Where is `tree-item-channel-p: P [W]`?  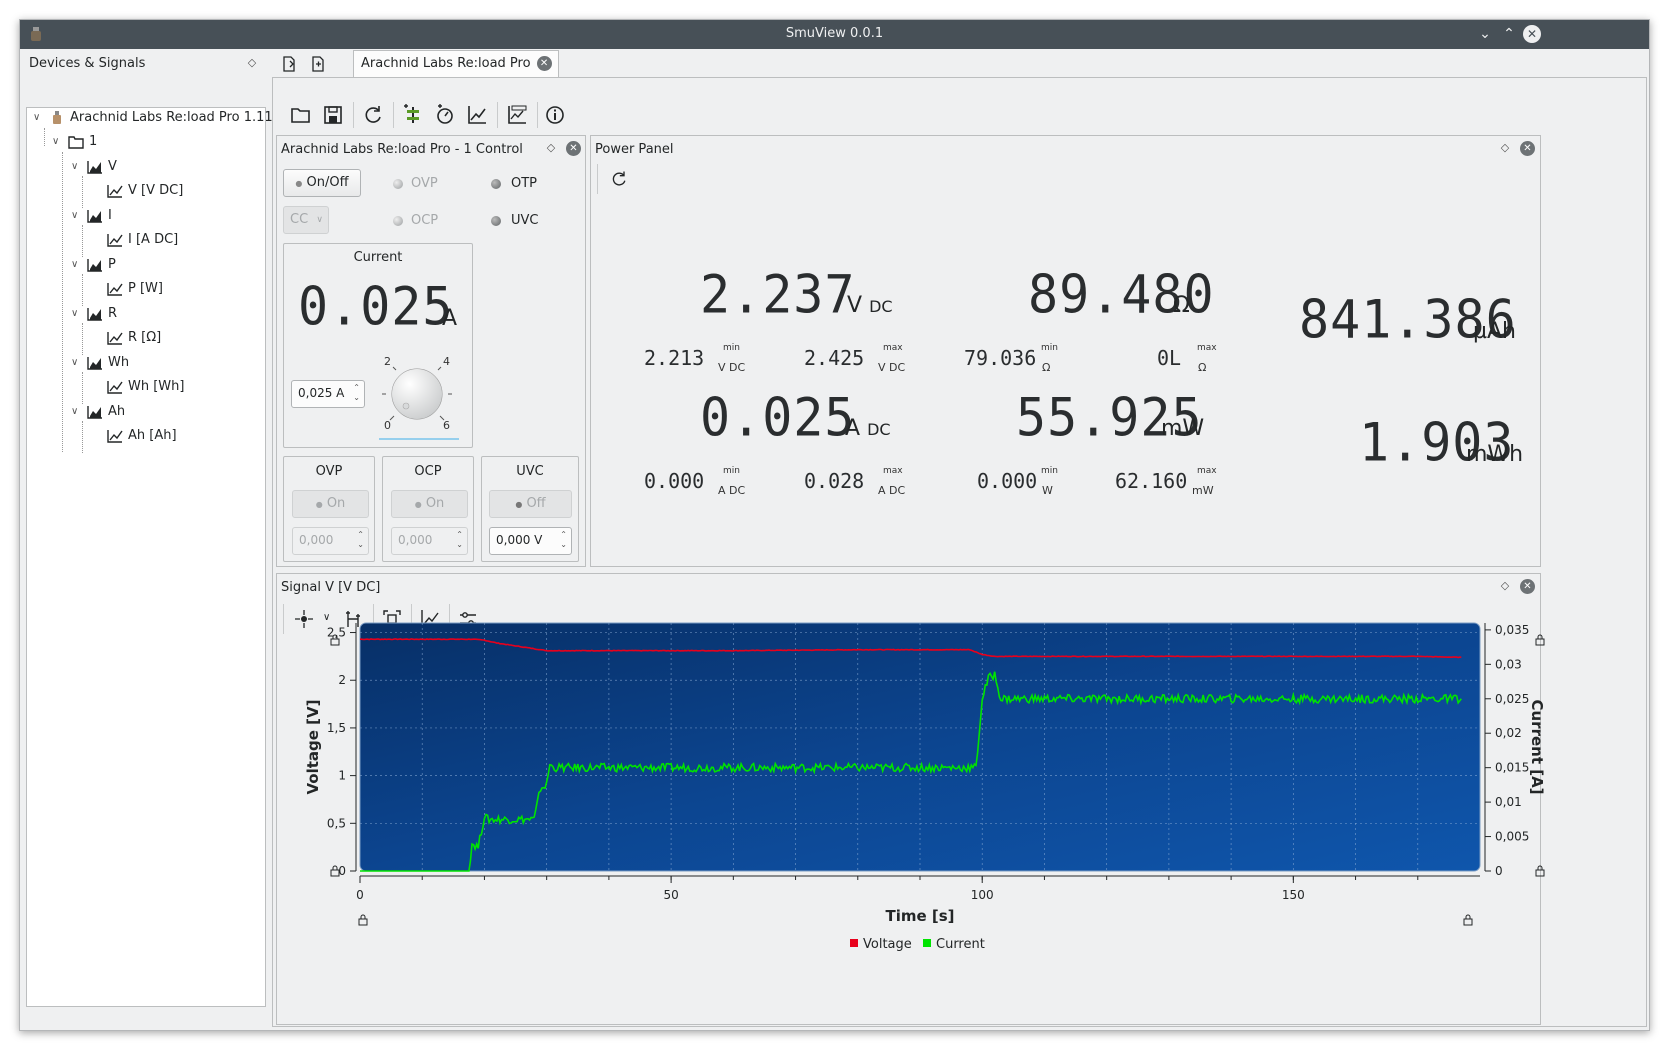
tree-item-channel-p: P [W] is located at coordinates (135, 289).